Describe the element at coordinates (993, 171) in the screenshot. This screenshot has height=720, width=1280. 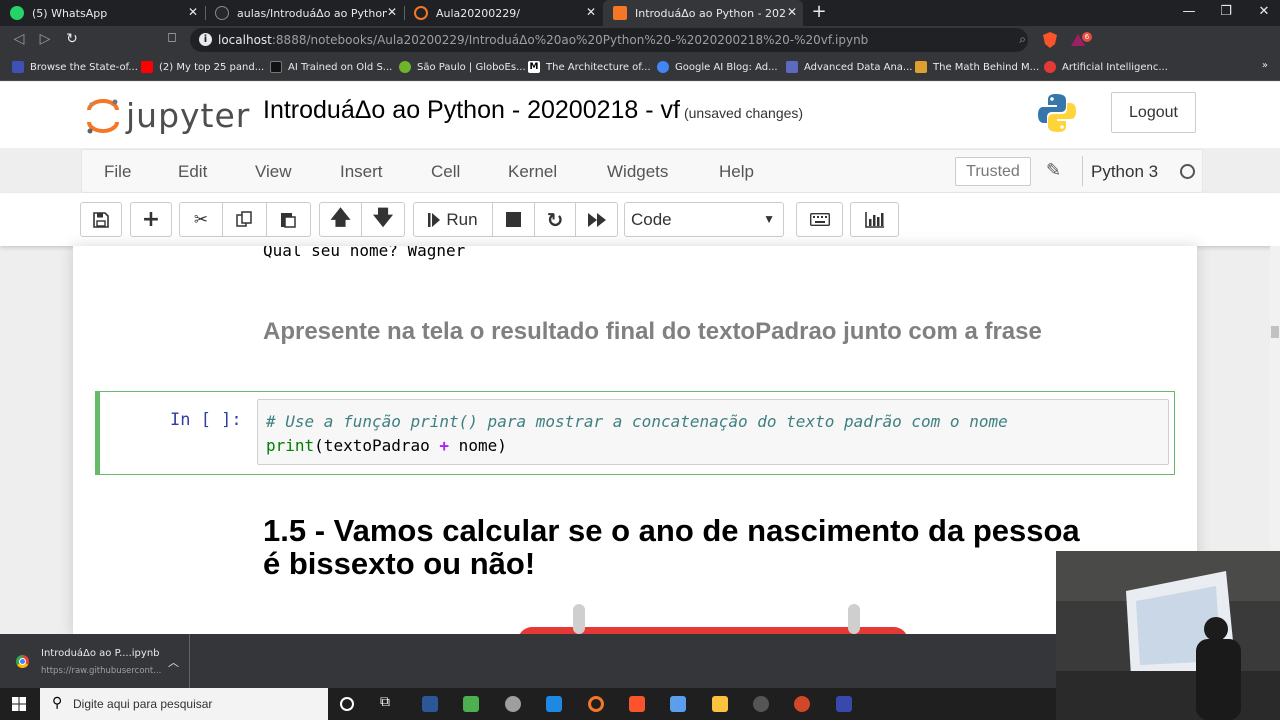
I see `trusted-indicator: Trusted` at that location.